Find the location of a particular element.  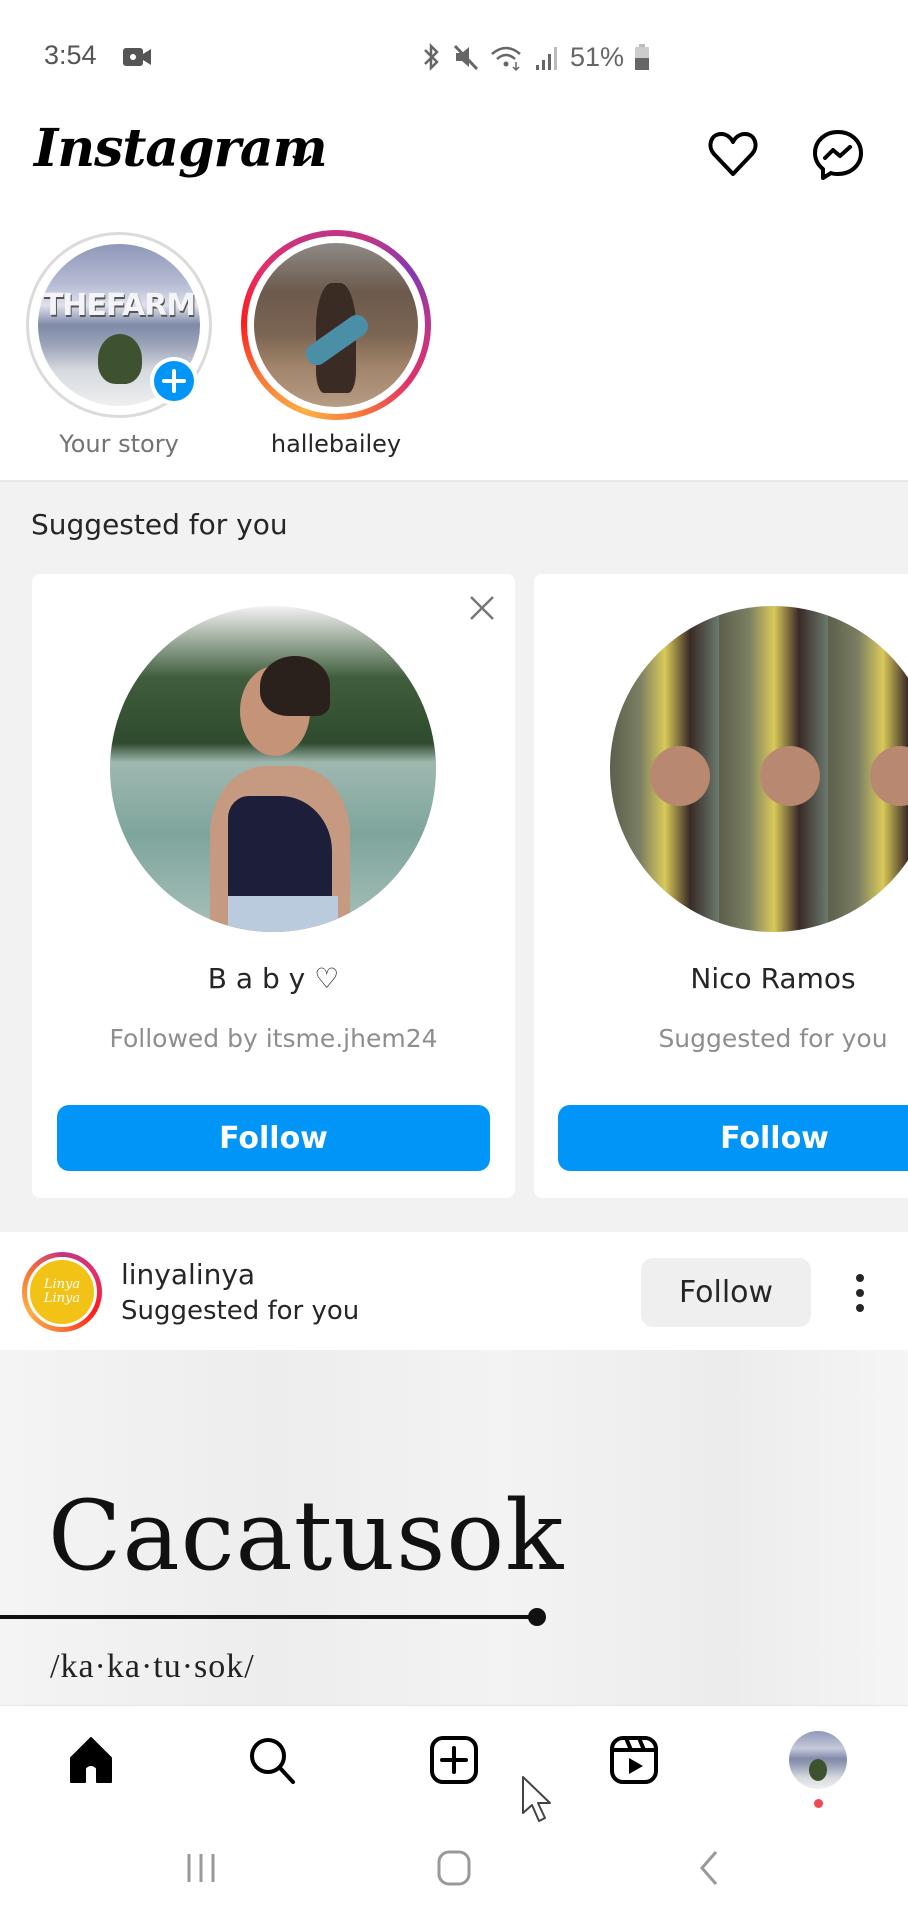

create-post-icon is located at coordinates (454, 1760).